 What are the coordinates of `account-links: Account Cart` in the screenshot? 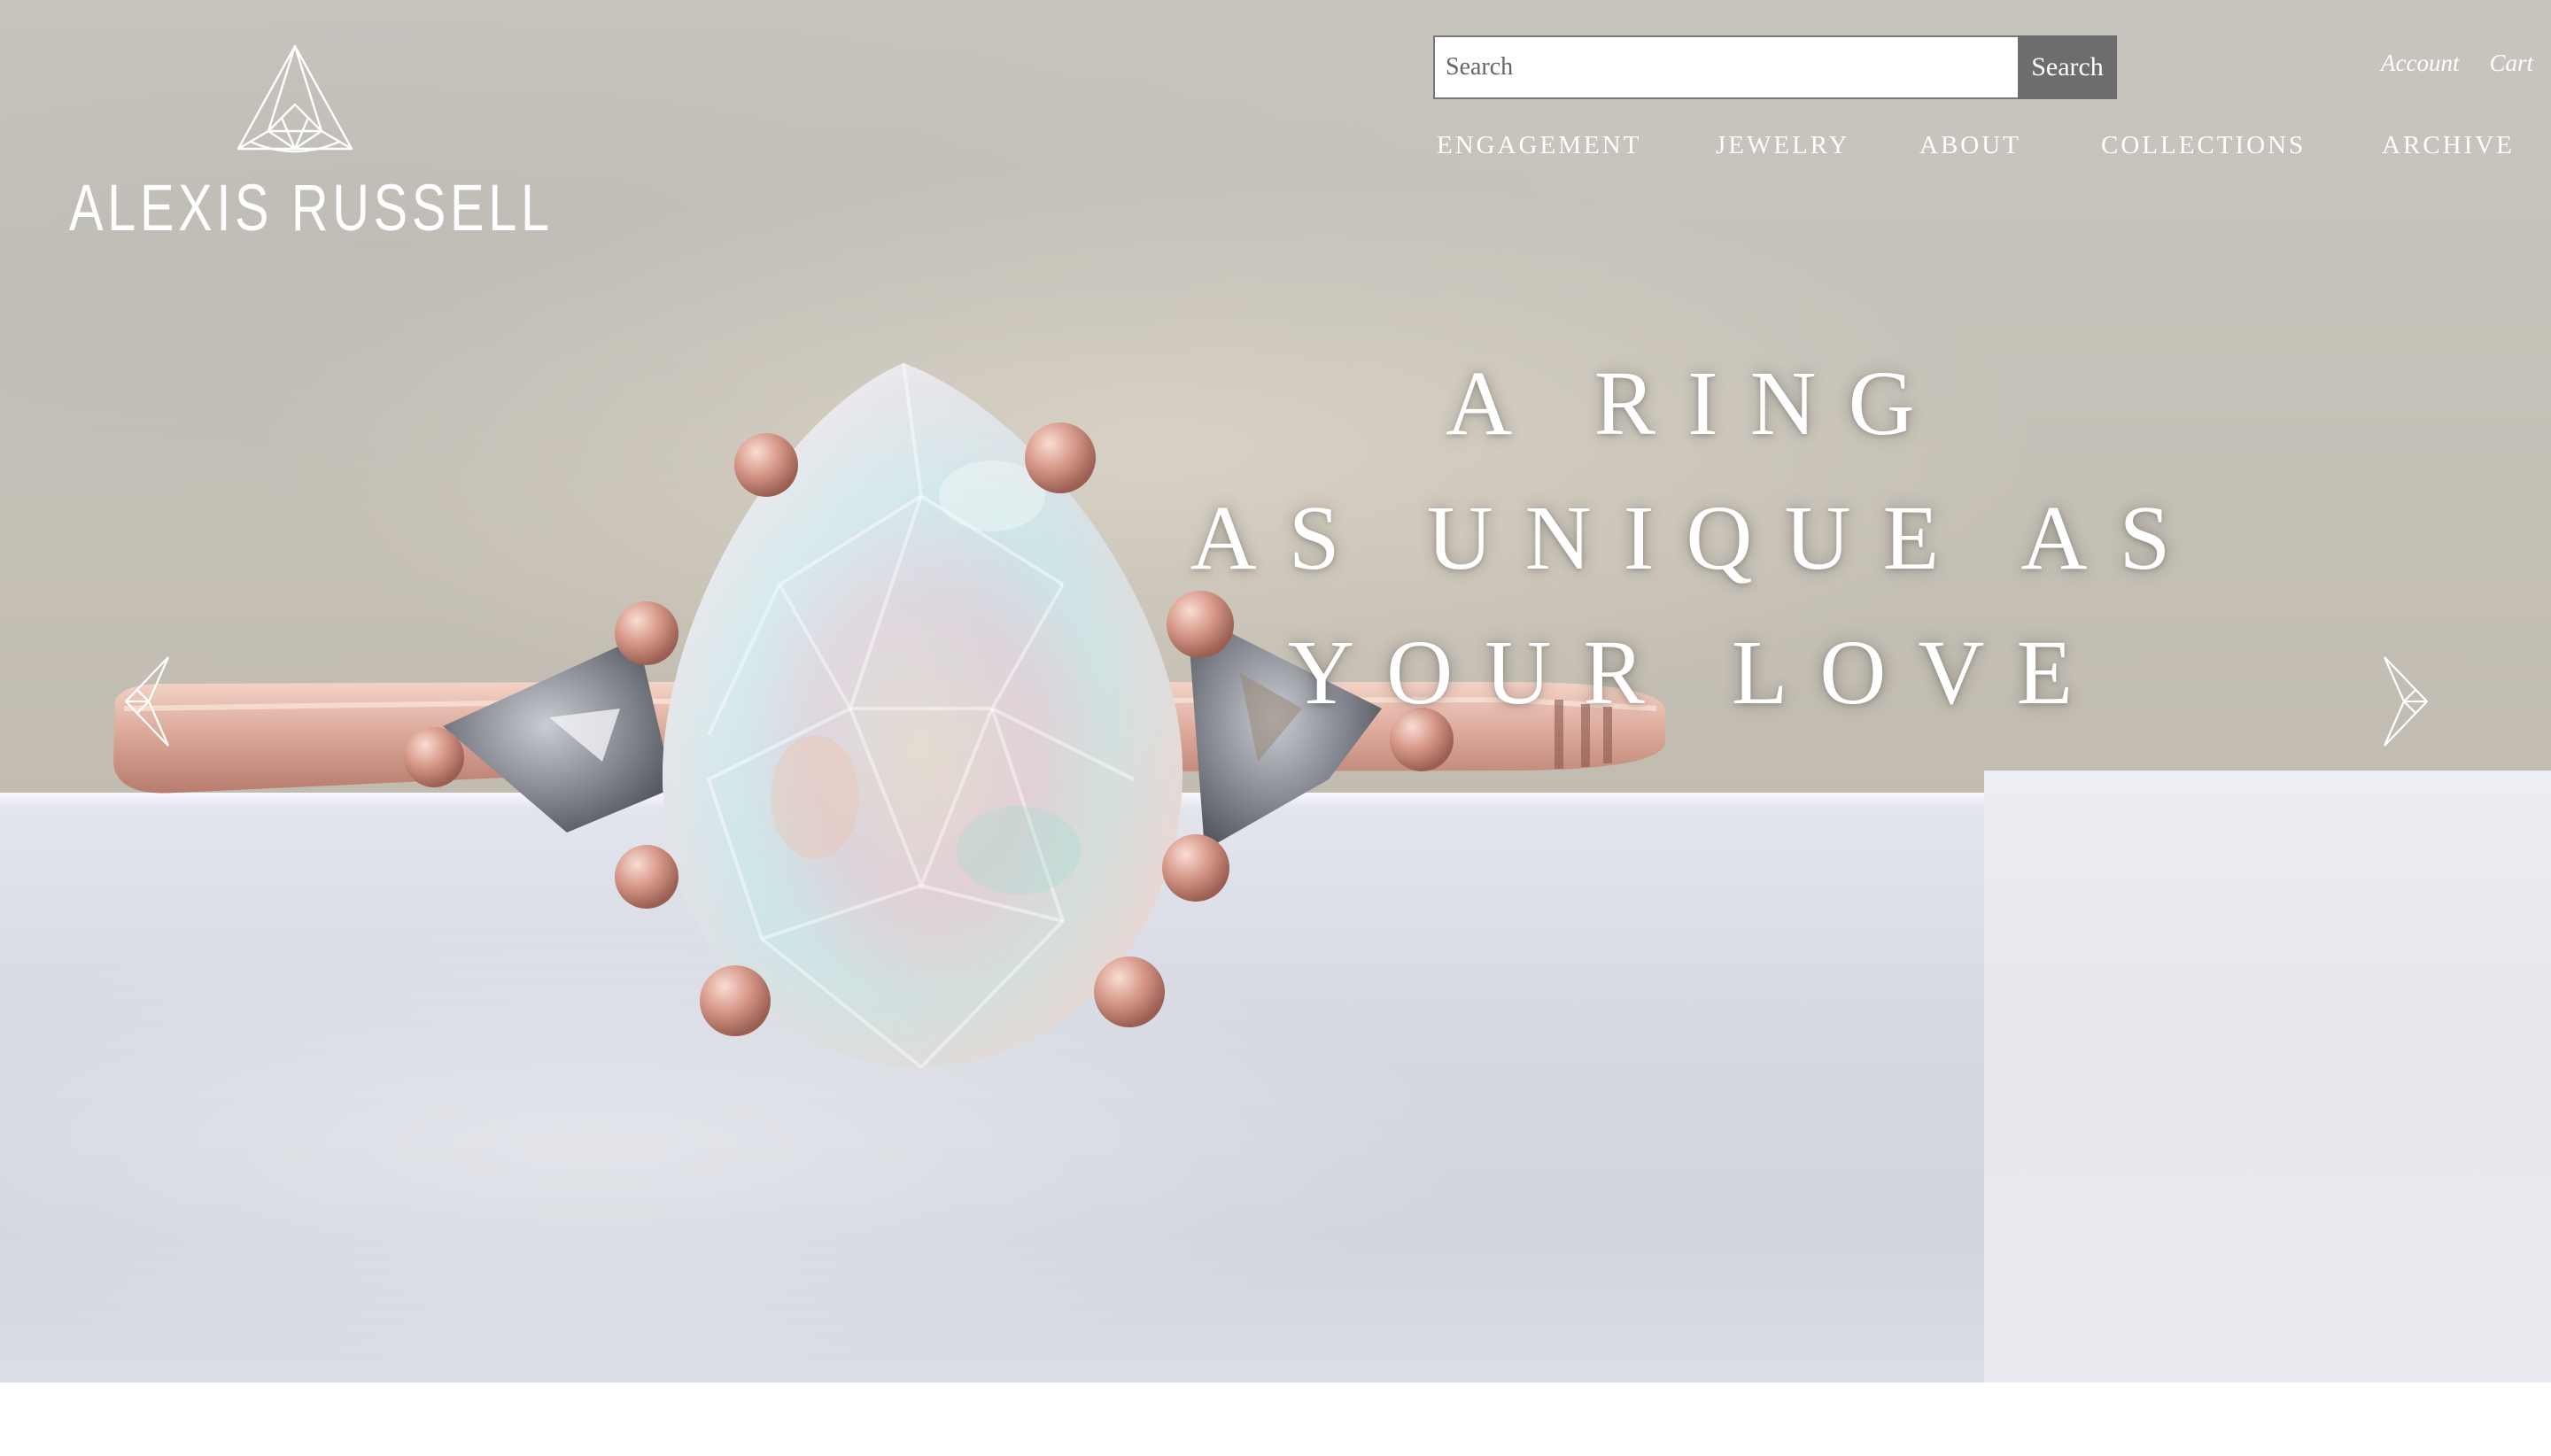 It's located at (2444, 63).